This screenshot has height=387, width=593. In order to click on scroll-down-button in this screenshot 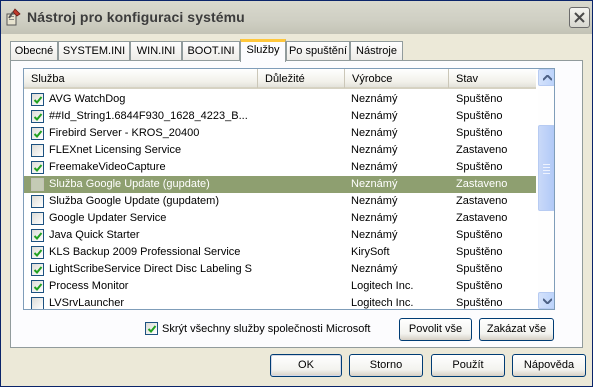, I will do `click(546, 300)`.